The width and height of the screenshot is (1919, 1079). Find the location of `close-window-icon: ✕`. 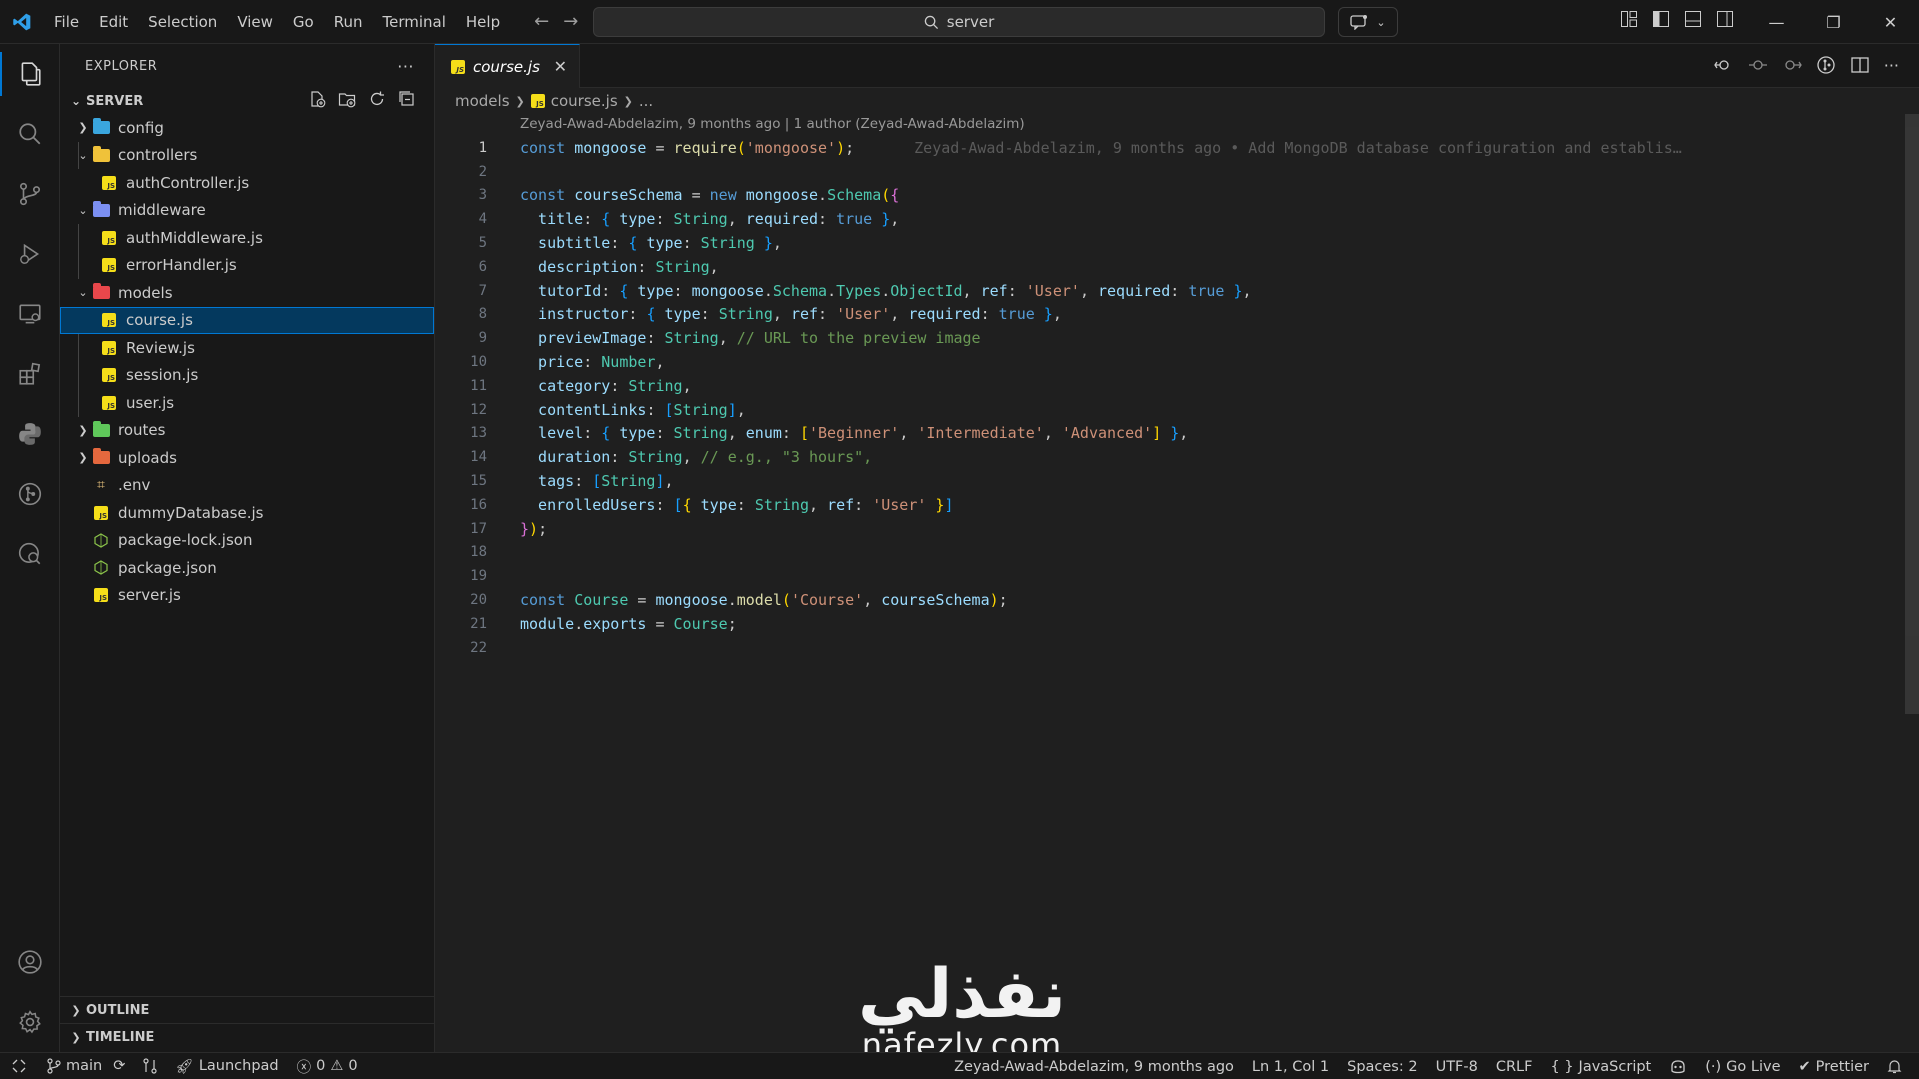

close-window-icon: ✕ is located at coordinates (1890, 22).